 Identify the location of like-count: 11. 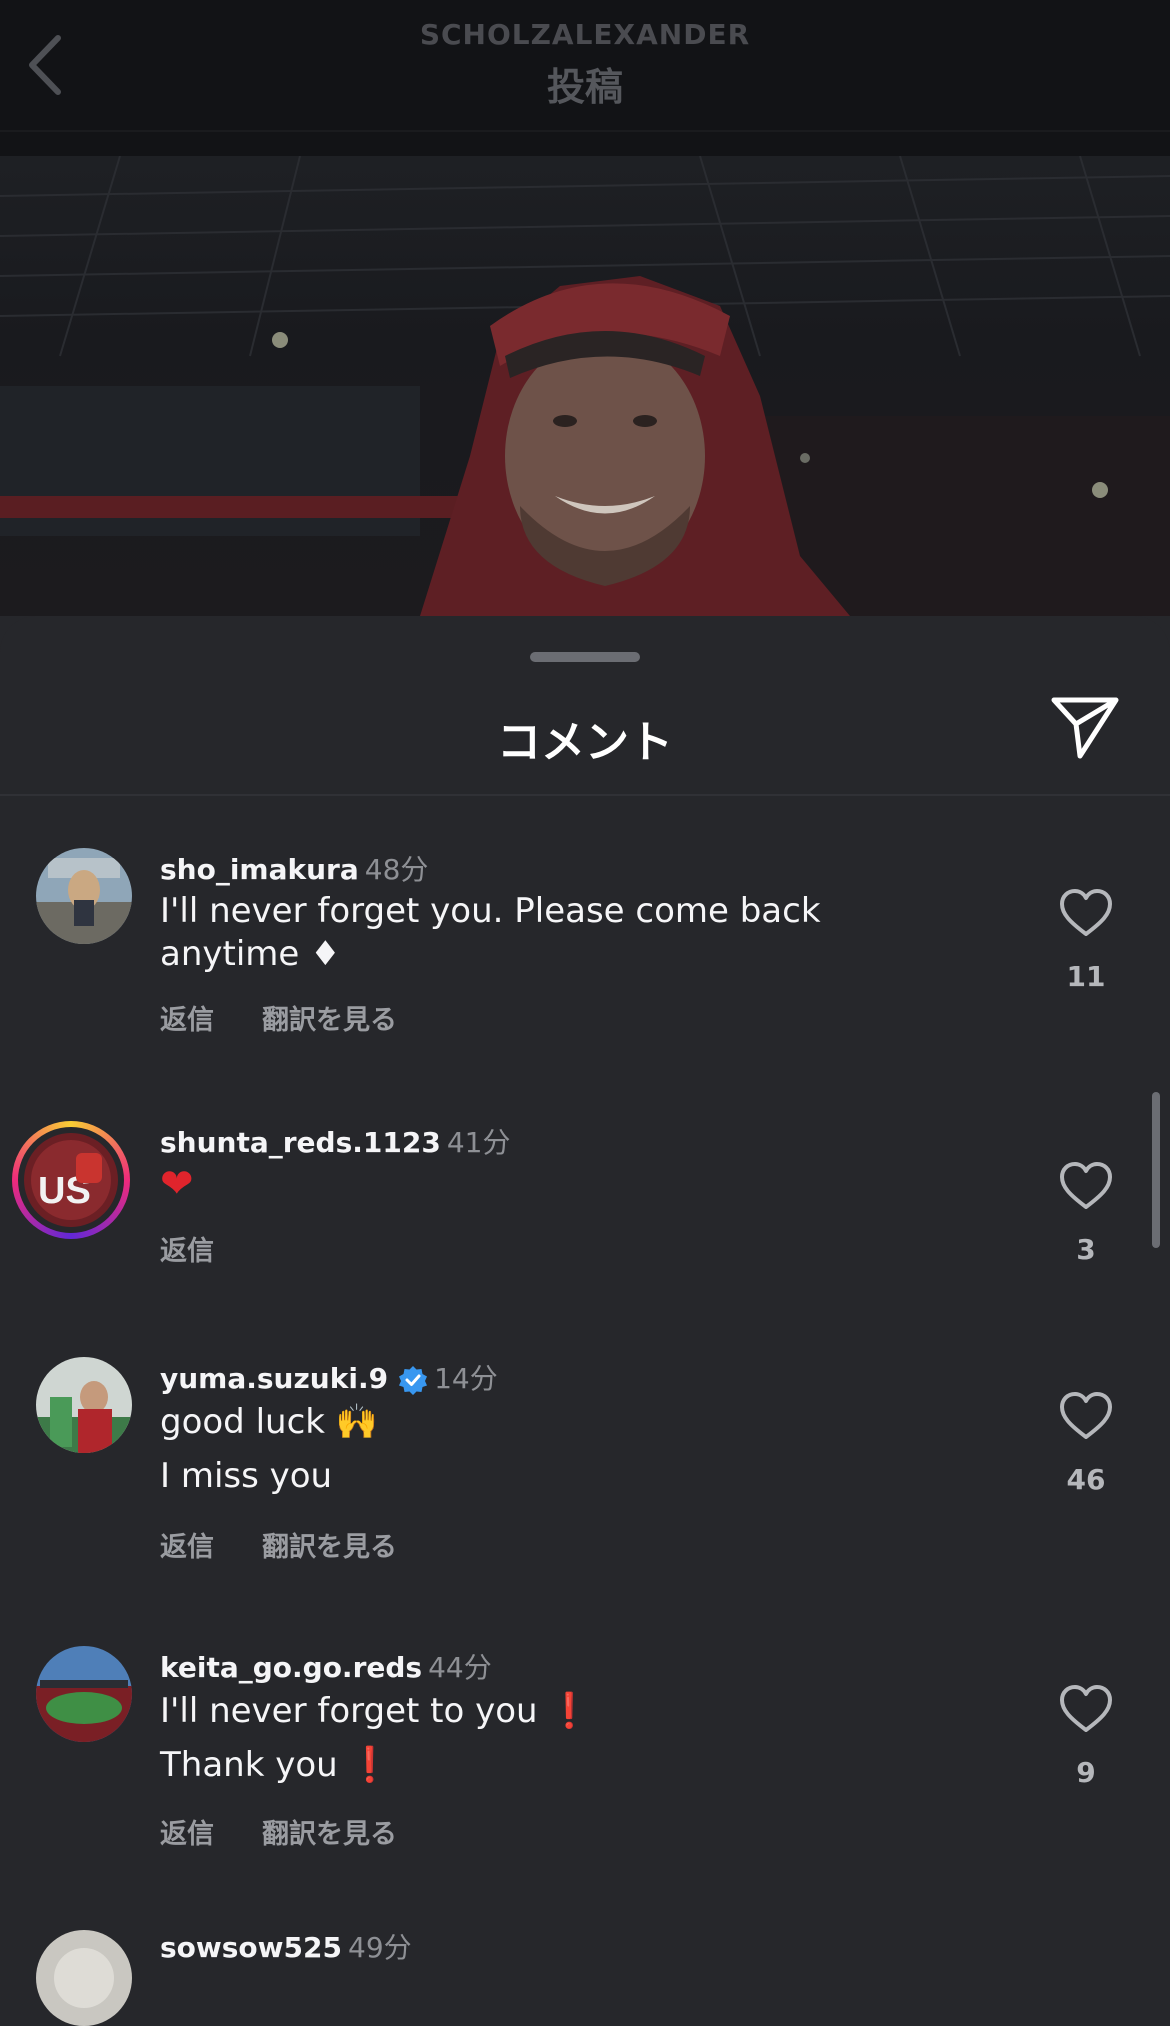
(1086, 976).